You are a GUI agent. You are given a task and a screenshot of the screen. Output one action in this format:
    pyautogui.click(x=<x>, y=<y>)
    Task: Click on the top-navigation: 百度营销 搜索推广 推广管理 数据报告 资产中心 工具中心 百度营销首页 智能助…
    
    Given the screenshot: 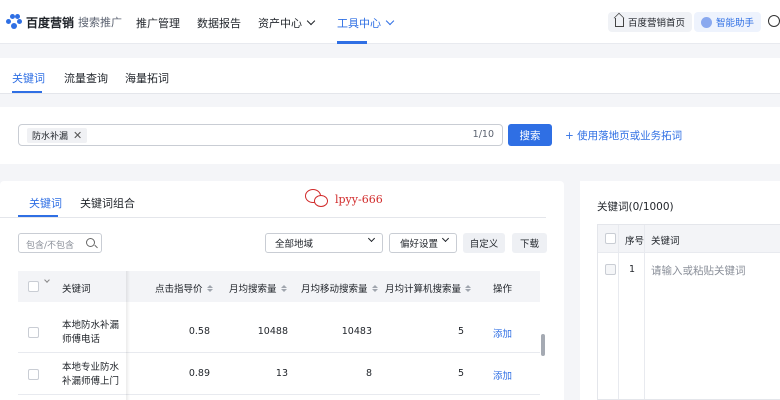 What is the action you would take?
    pyautogui.click(x=390, y=22)
    